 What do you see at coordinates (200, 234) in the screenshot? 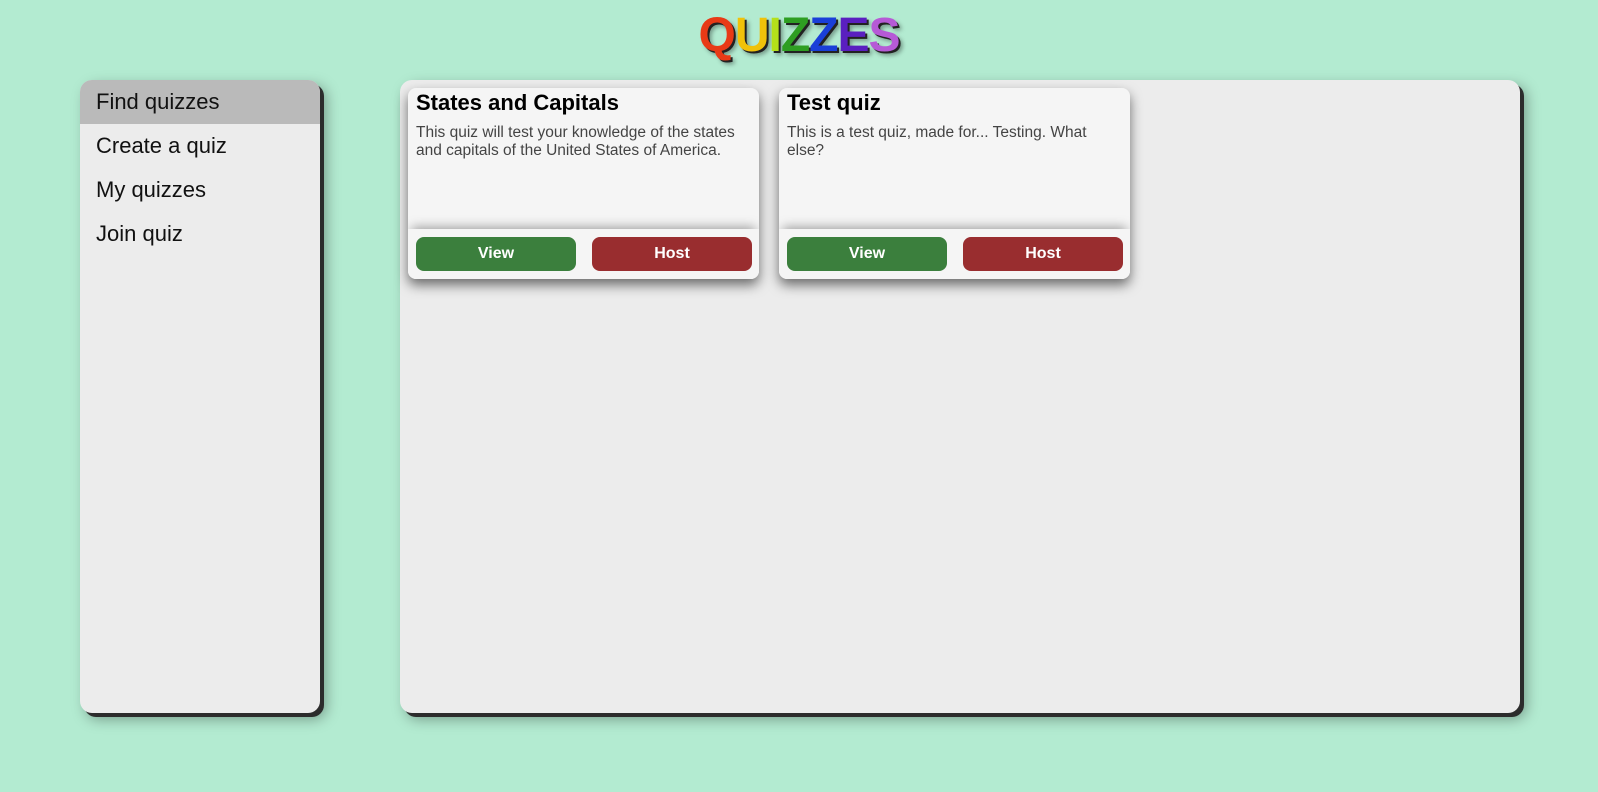
I see `sidebar-item-join-quiz: Join quiz` at bounding box center [200, 234].